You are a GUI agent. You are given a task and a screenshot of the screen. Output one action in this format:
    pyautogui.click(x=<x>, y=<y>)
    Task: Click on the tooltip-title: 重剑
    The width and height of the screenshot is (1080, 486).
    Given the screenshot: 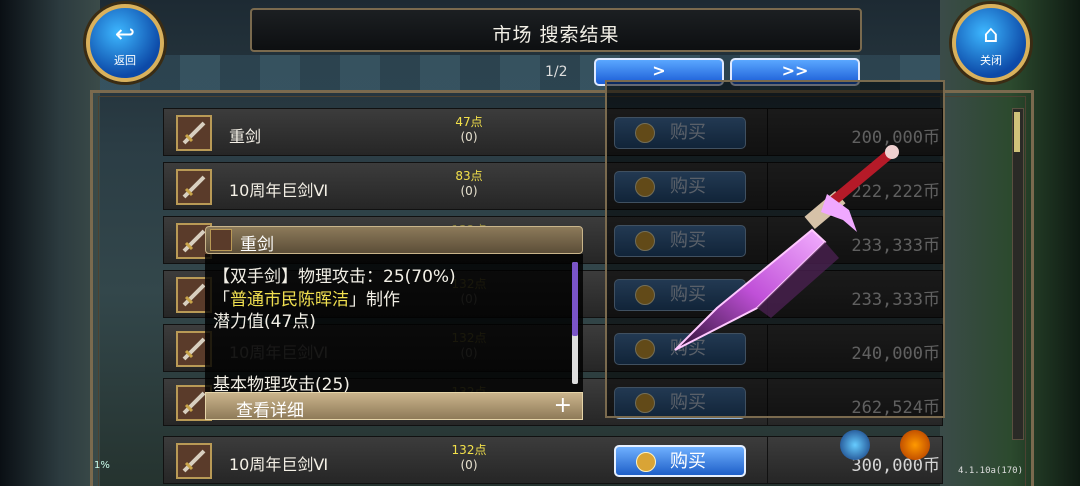 What is the action you would take?
    pyautogui.click(x=257, y=245)
    